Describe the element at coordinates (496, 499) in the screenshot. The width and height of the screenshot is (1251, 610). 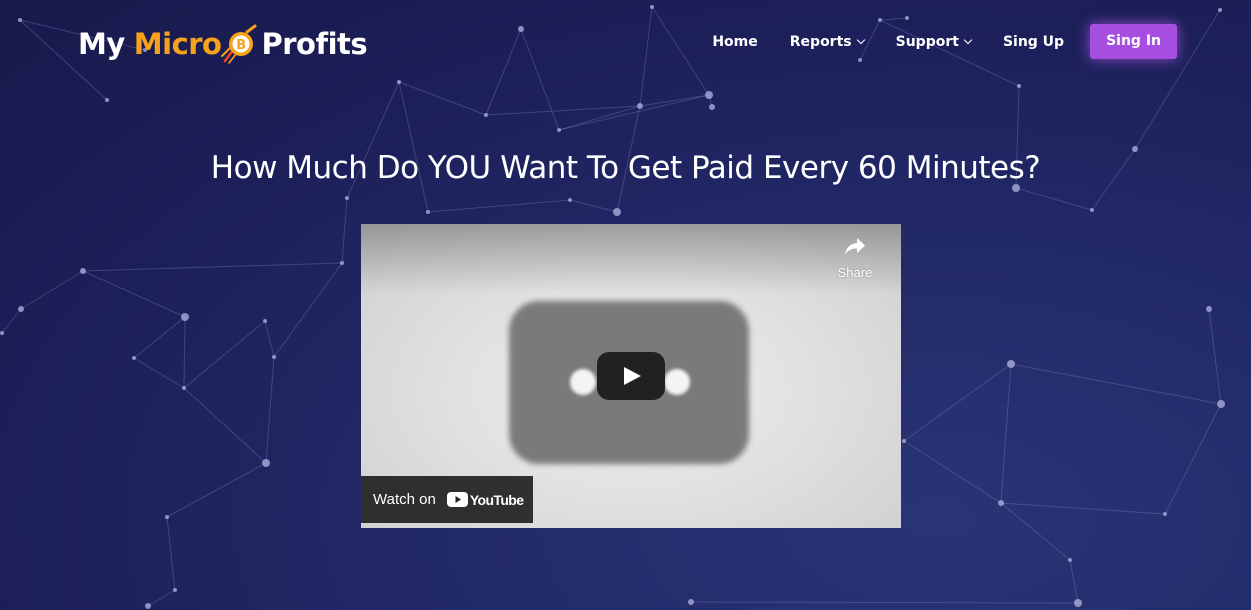
I see `youtube-wordmark: YouTube` at that location.